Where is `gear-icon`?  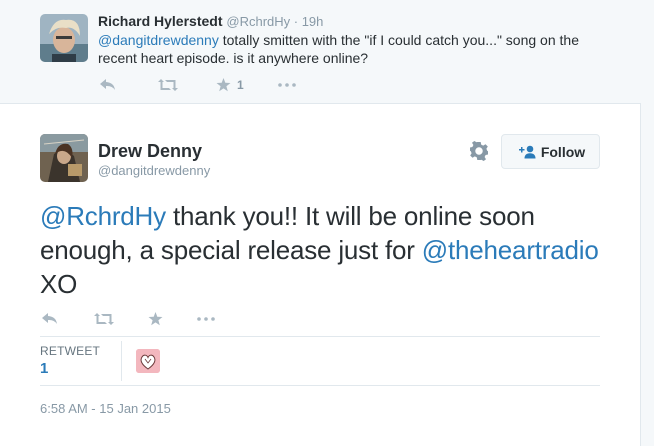 gear-icon is located at coordinates (479, 151).